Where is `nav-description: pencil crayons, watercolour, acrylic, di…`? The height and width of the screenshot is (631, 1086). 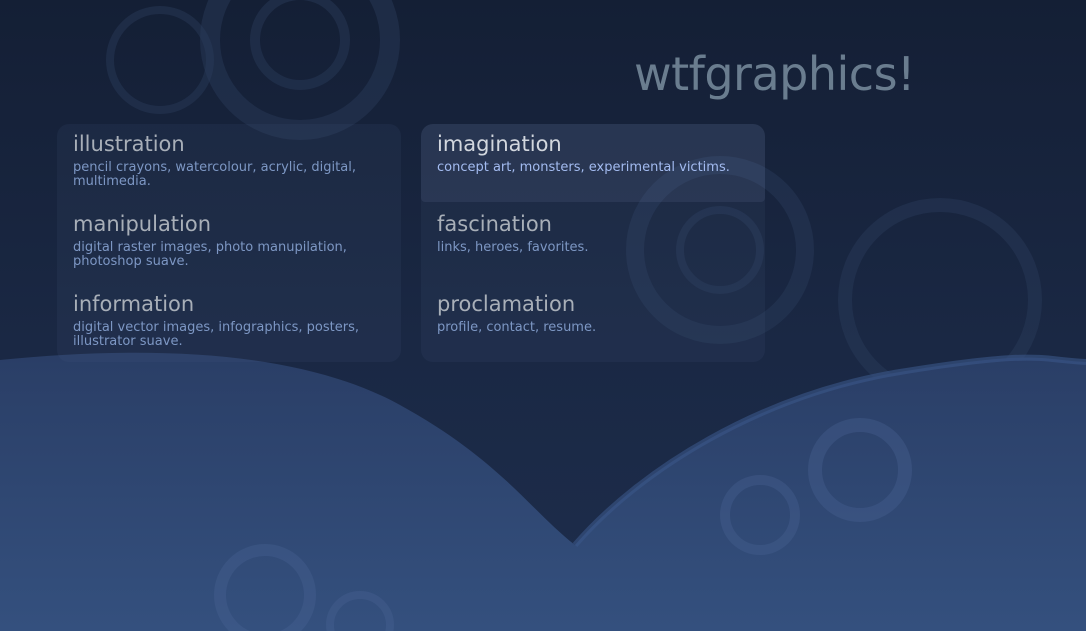 nav-description: pencil crayons, watercolour, acrylic, di… is located at coordinates (214, 174).